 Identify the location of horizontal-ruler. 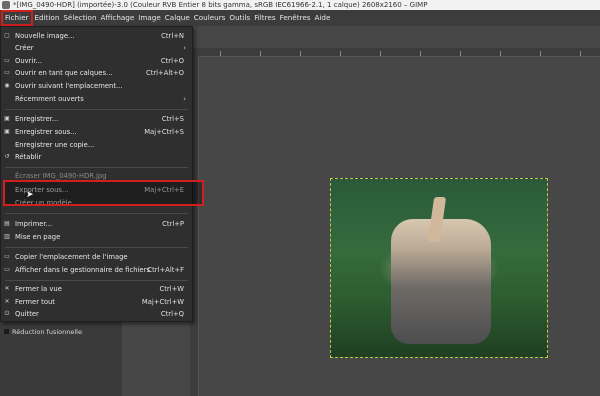
(395, 52).